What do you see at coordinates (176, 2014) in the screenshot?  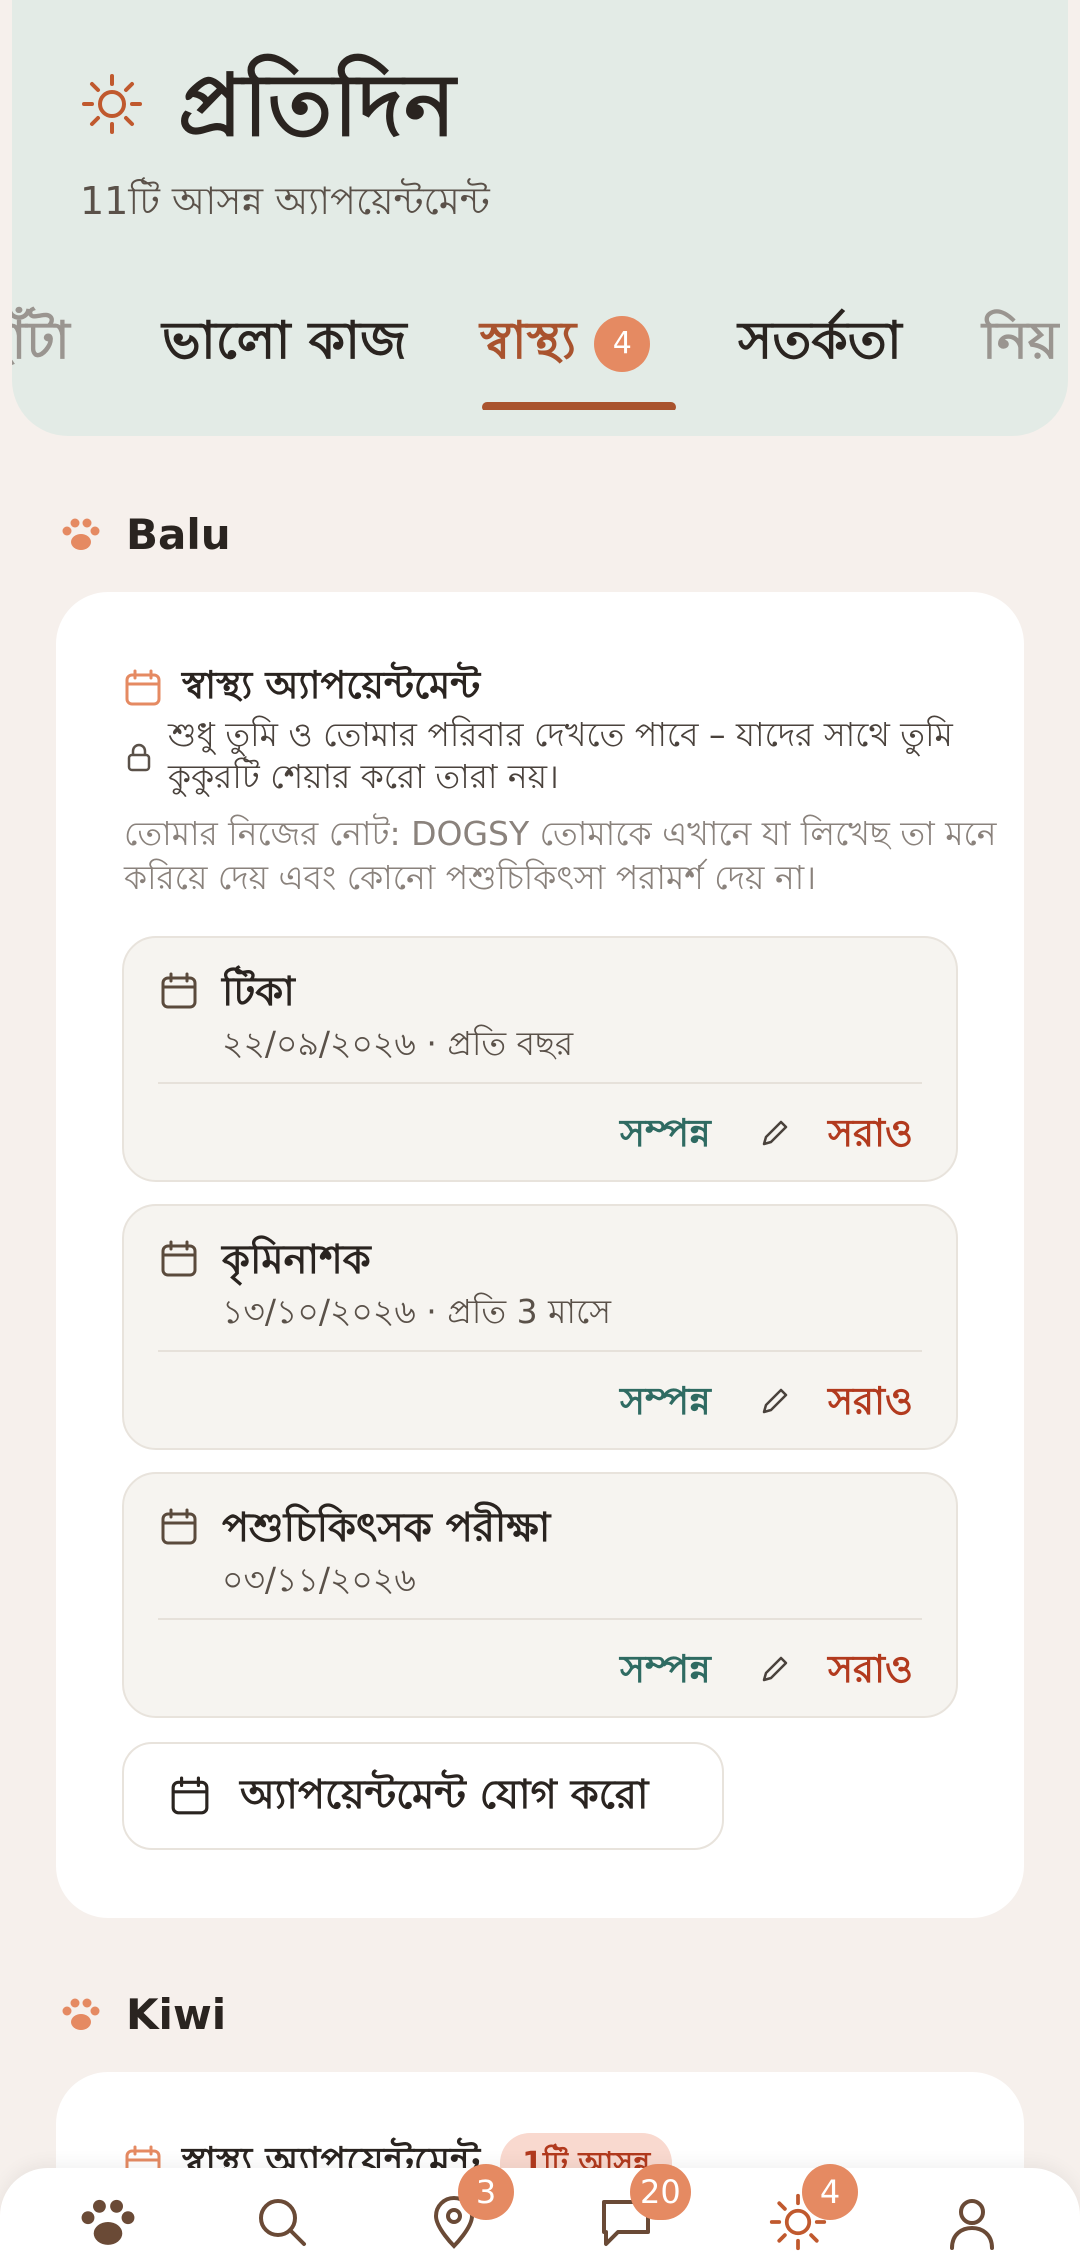 I see `pet-name: Kiwi` at bounding box center [176, 2014].